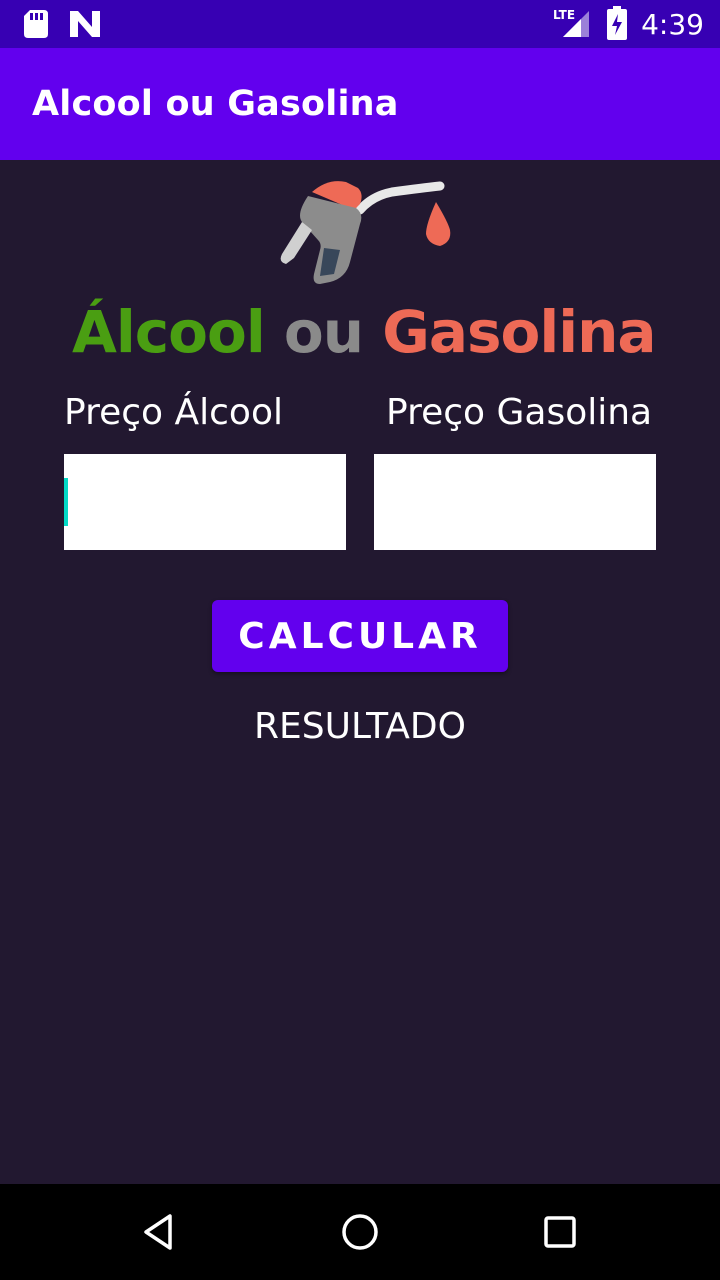  I want to click on recents-icon, so click(560, 1232).